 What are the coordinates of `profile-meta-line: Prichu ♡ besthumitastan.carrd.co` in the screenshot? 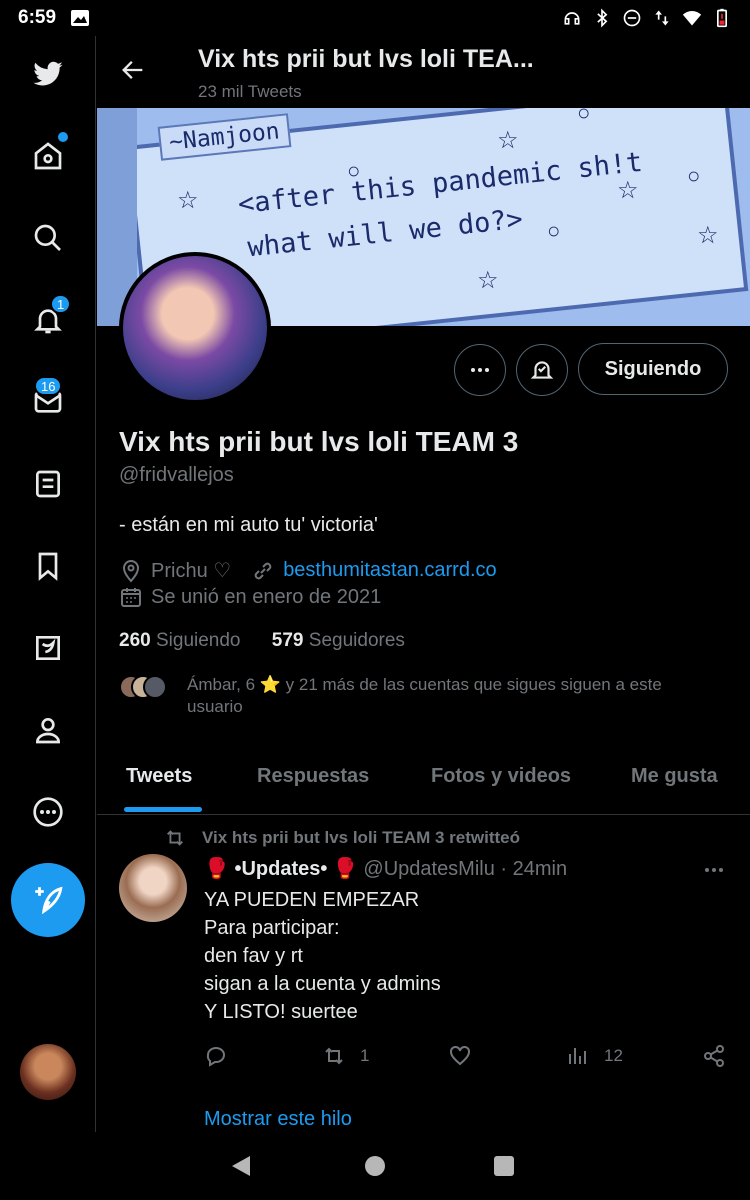 It's located at (308, 570).